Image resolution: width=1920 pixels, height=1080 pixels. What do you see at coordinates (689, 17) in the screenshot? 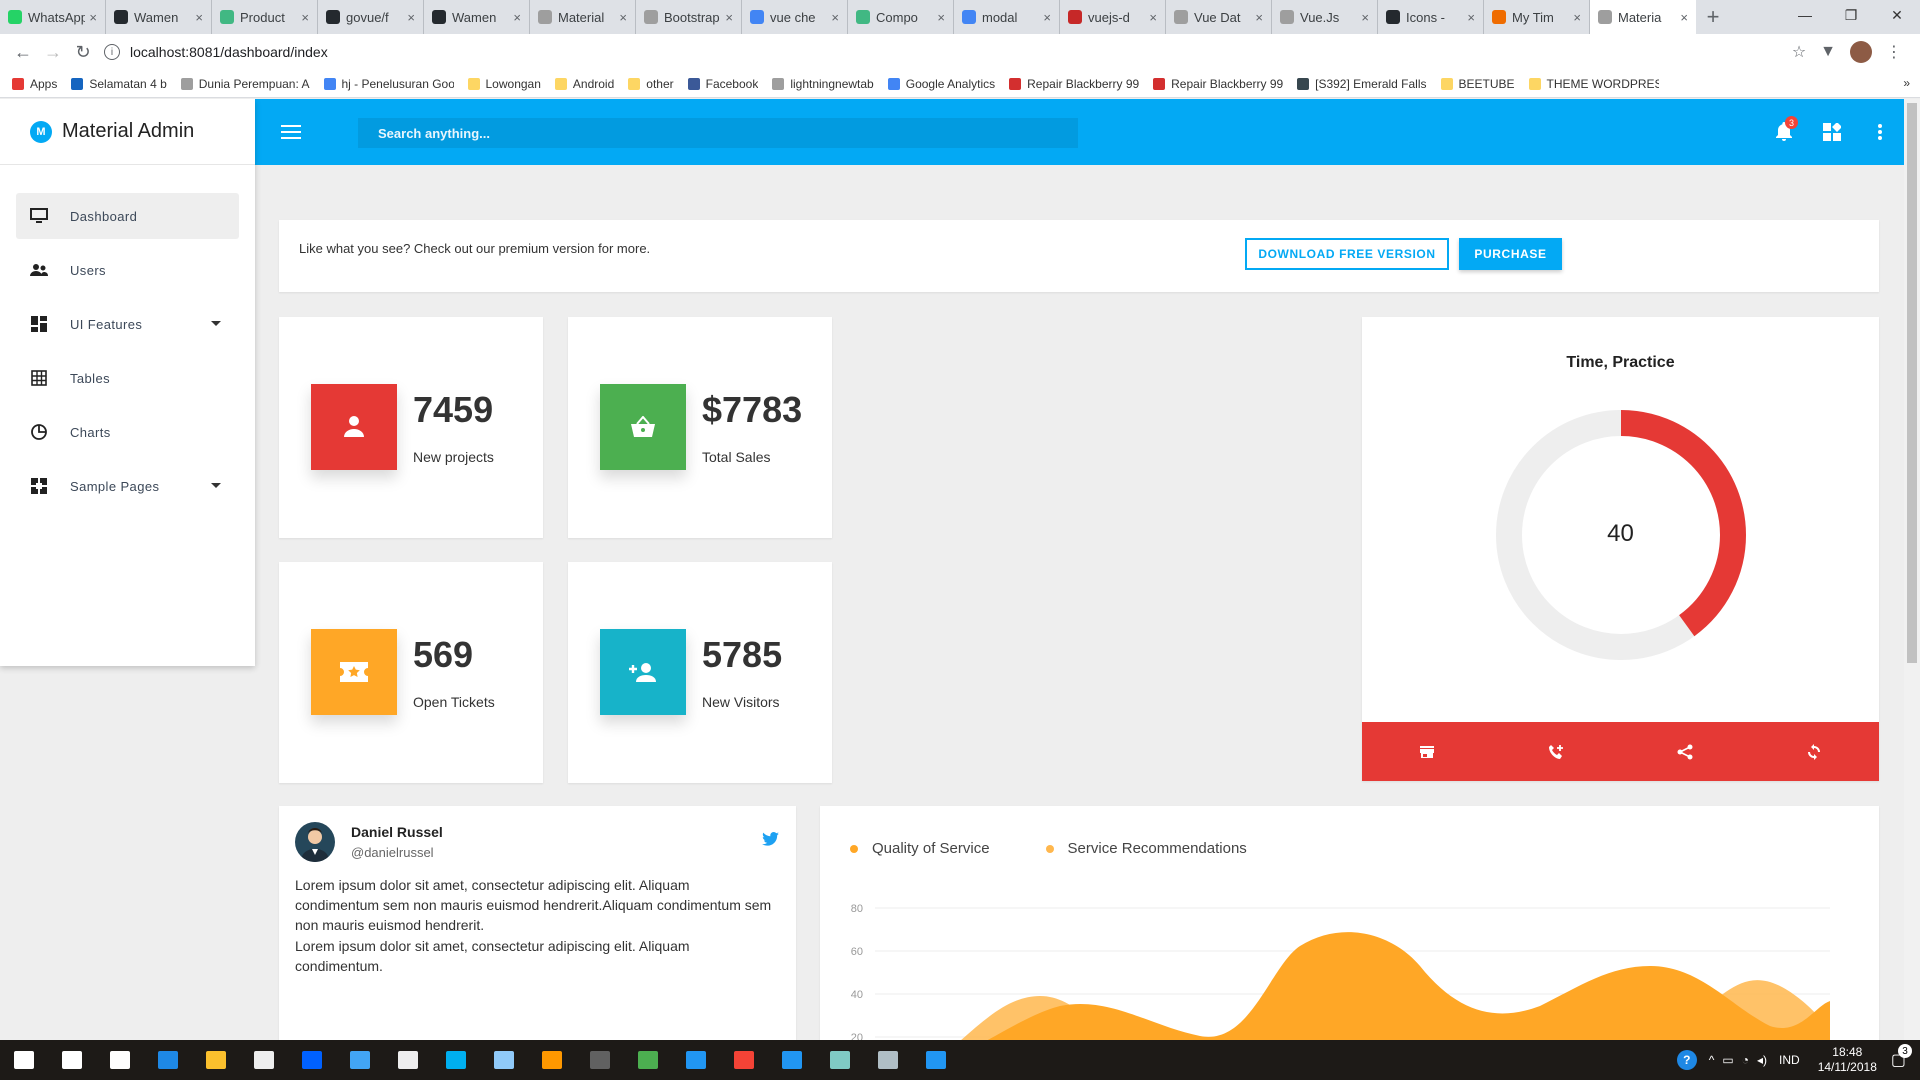
I see `browser-tab: Bootstrap ×` at bounding box center [689, 17].